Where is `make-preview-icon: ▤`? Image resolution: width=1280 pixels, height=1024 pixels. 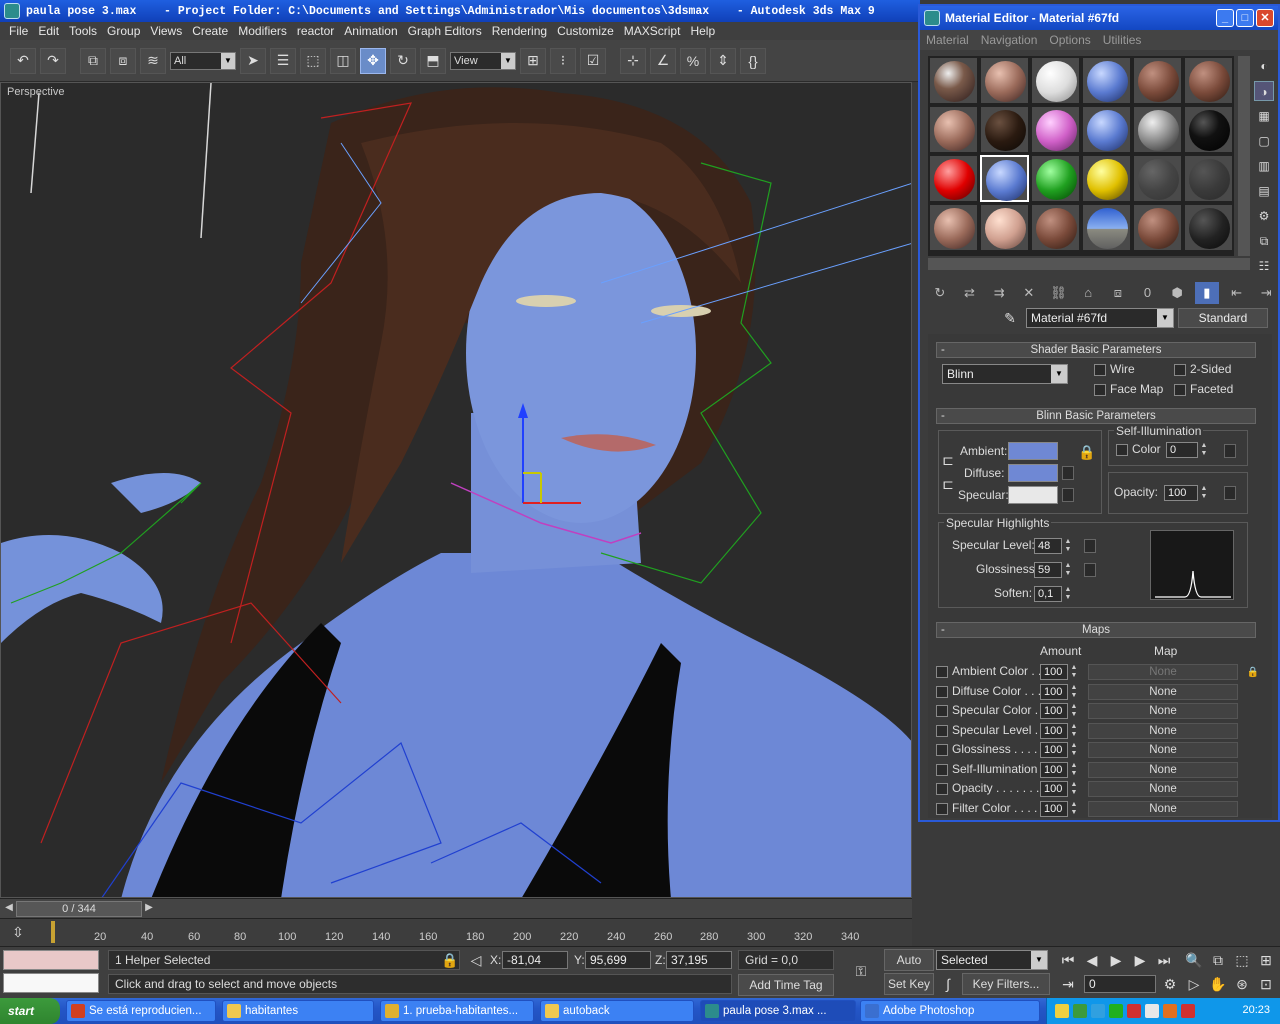 make-preview-icon: ▤ is located at coordinates (1264, 191).